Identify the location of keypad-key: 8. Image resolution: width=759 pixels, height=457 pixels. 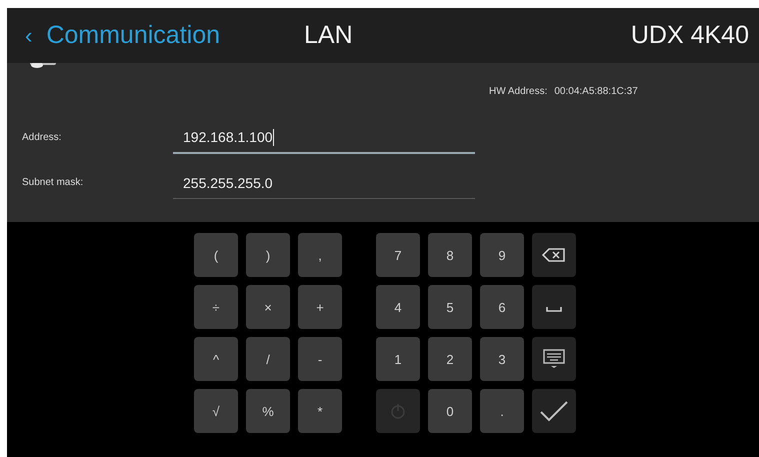
(450, 255).